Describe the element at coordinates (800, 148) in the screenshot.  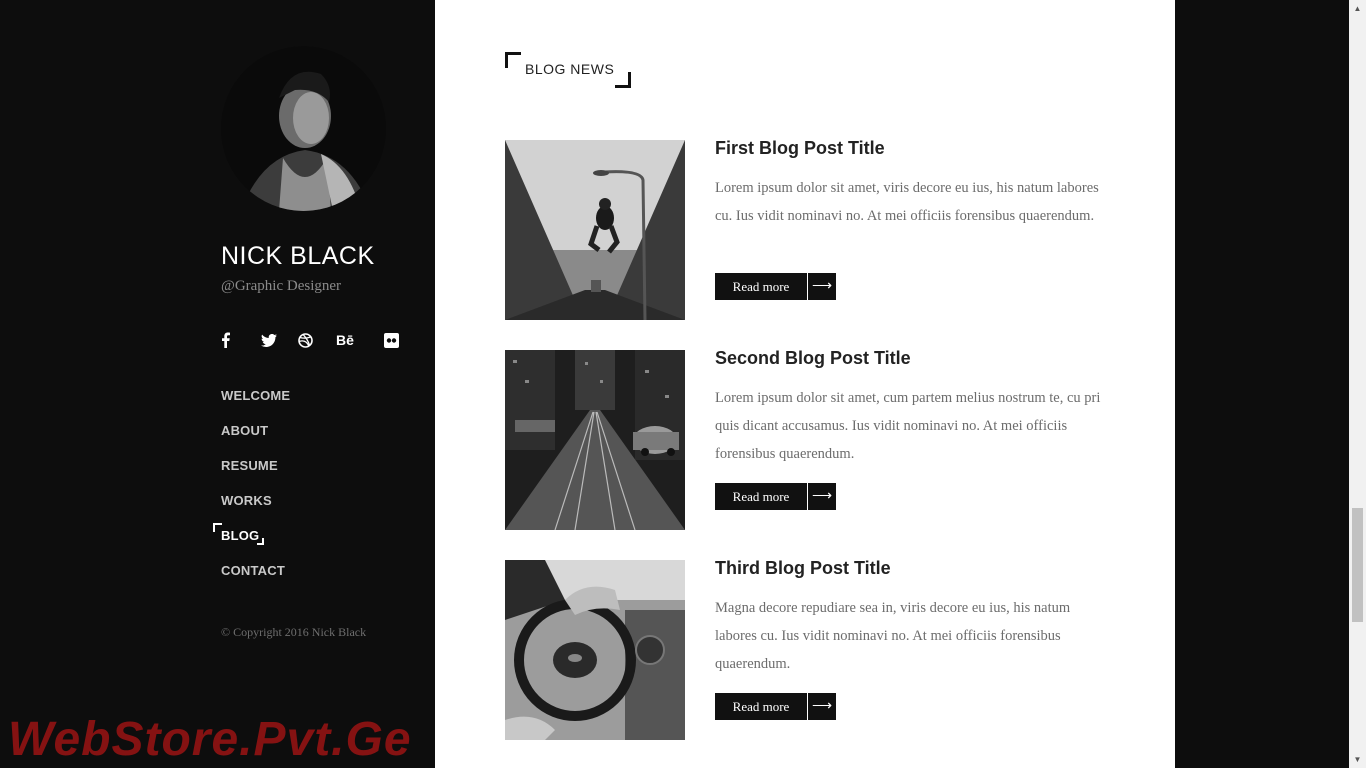
I see `post-title: First Blog Post Title` at that location.